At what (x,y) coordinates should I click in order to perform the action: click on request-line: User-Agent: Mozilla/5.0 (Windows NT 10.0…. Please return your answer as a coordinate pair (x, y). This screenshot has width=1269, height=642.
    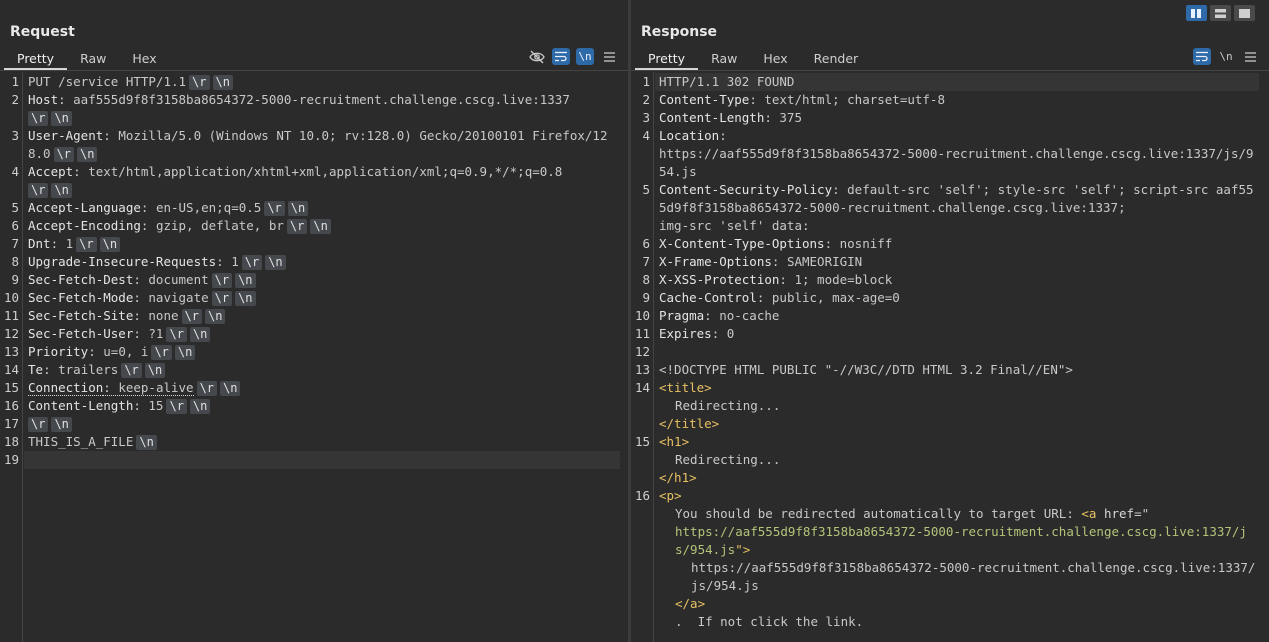
    Looking at the image, I should click on (323, 145).